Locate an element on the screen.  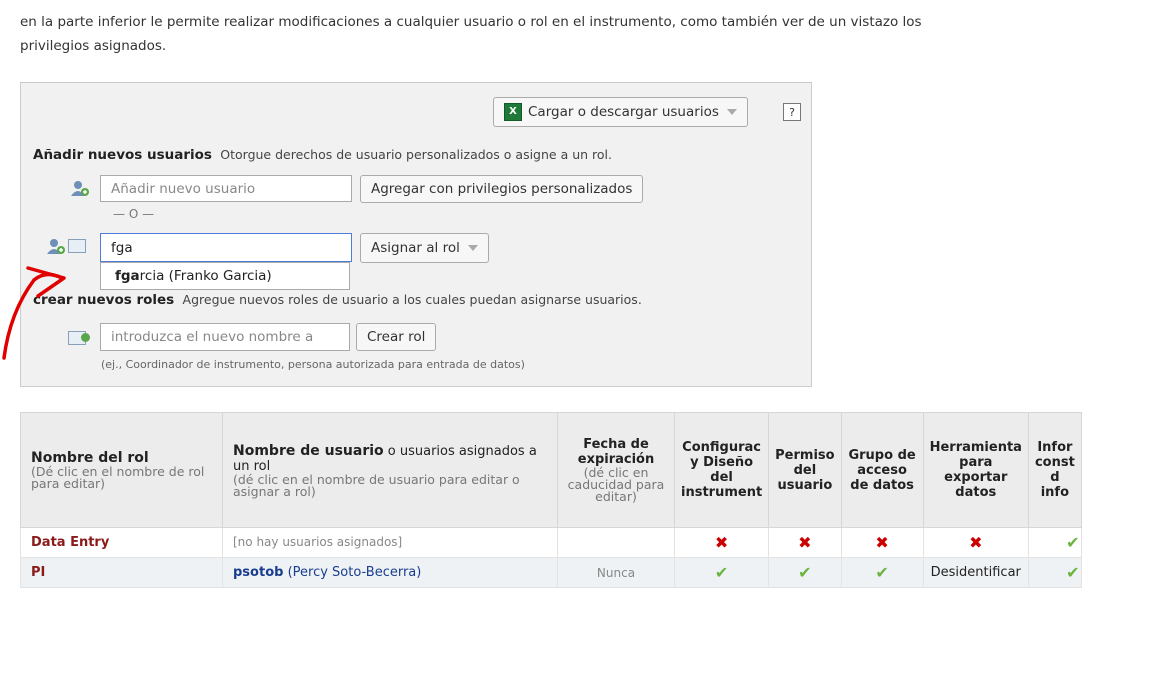
header-reports: Infor const d info is located at coordinates (1054, 470).